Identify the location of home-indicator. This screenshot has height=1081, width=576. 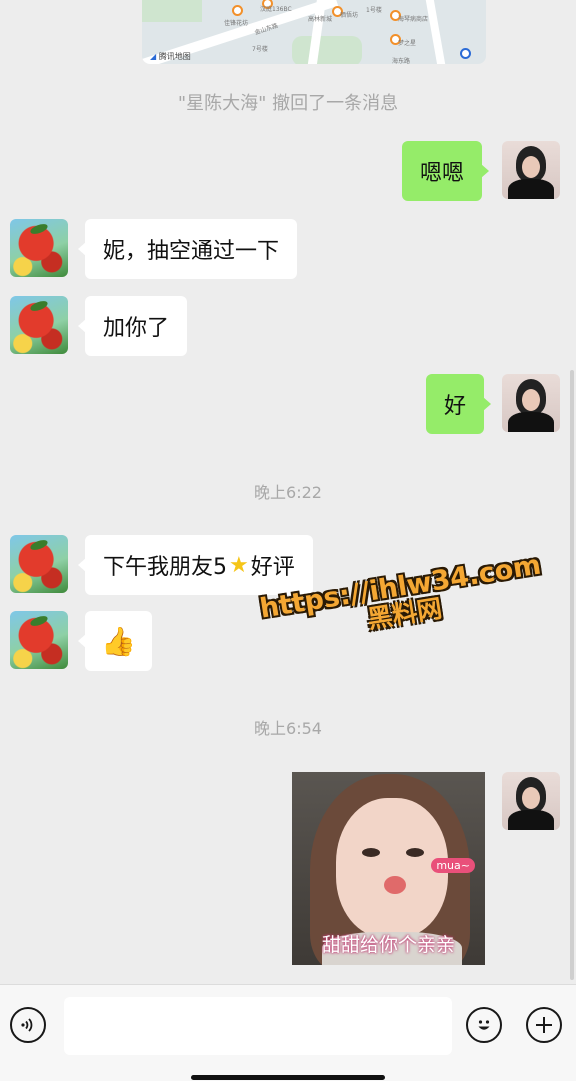
(288, 1077).